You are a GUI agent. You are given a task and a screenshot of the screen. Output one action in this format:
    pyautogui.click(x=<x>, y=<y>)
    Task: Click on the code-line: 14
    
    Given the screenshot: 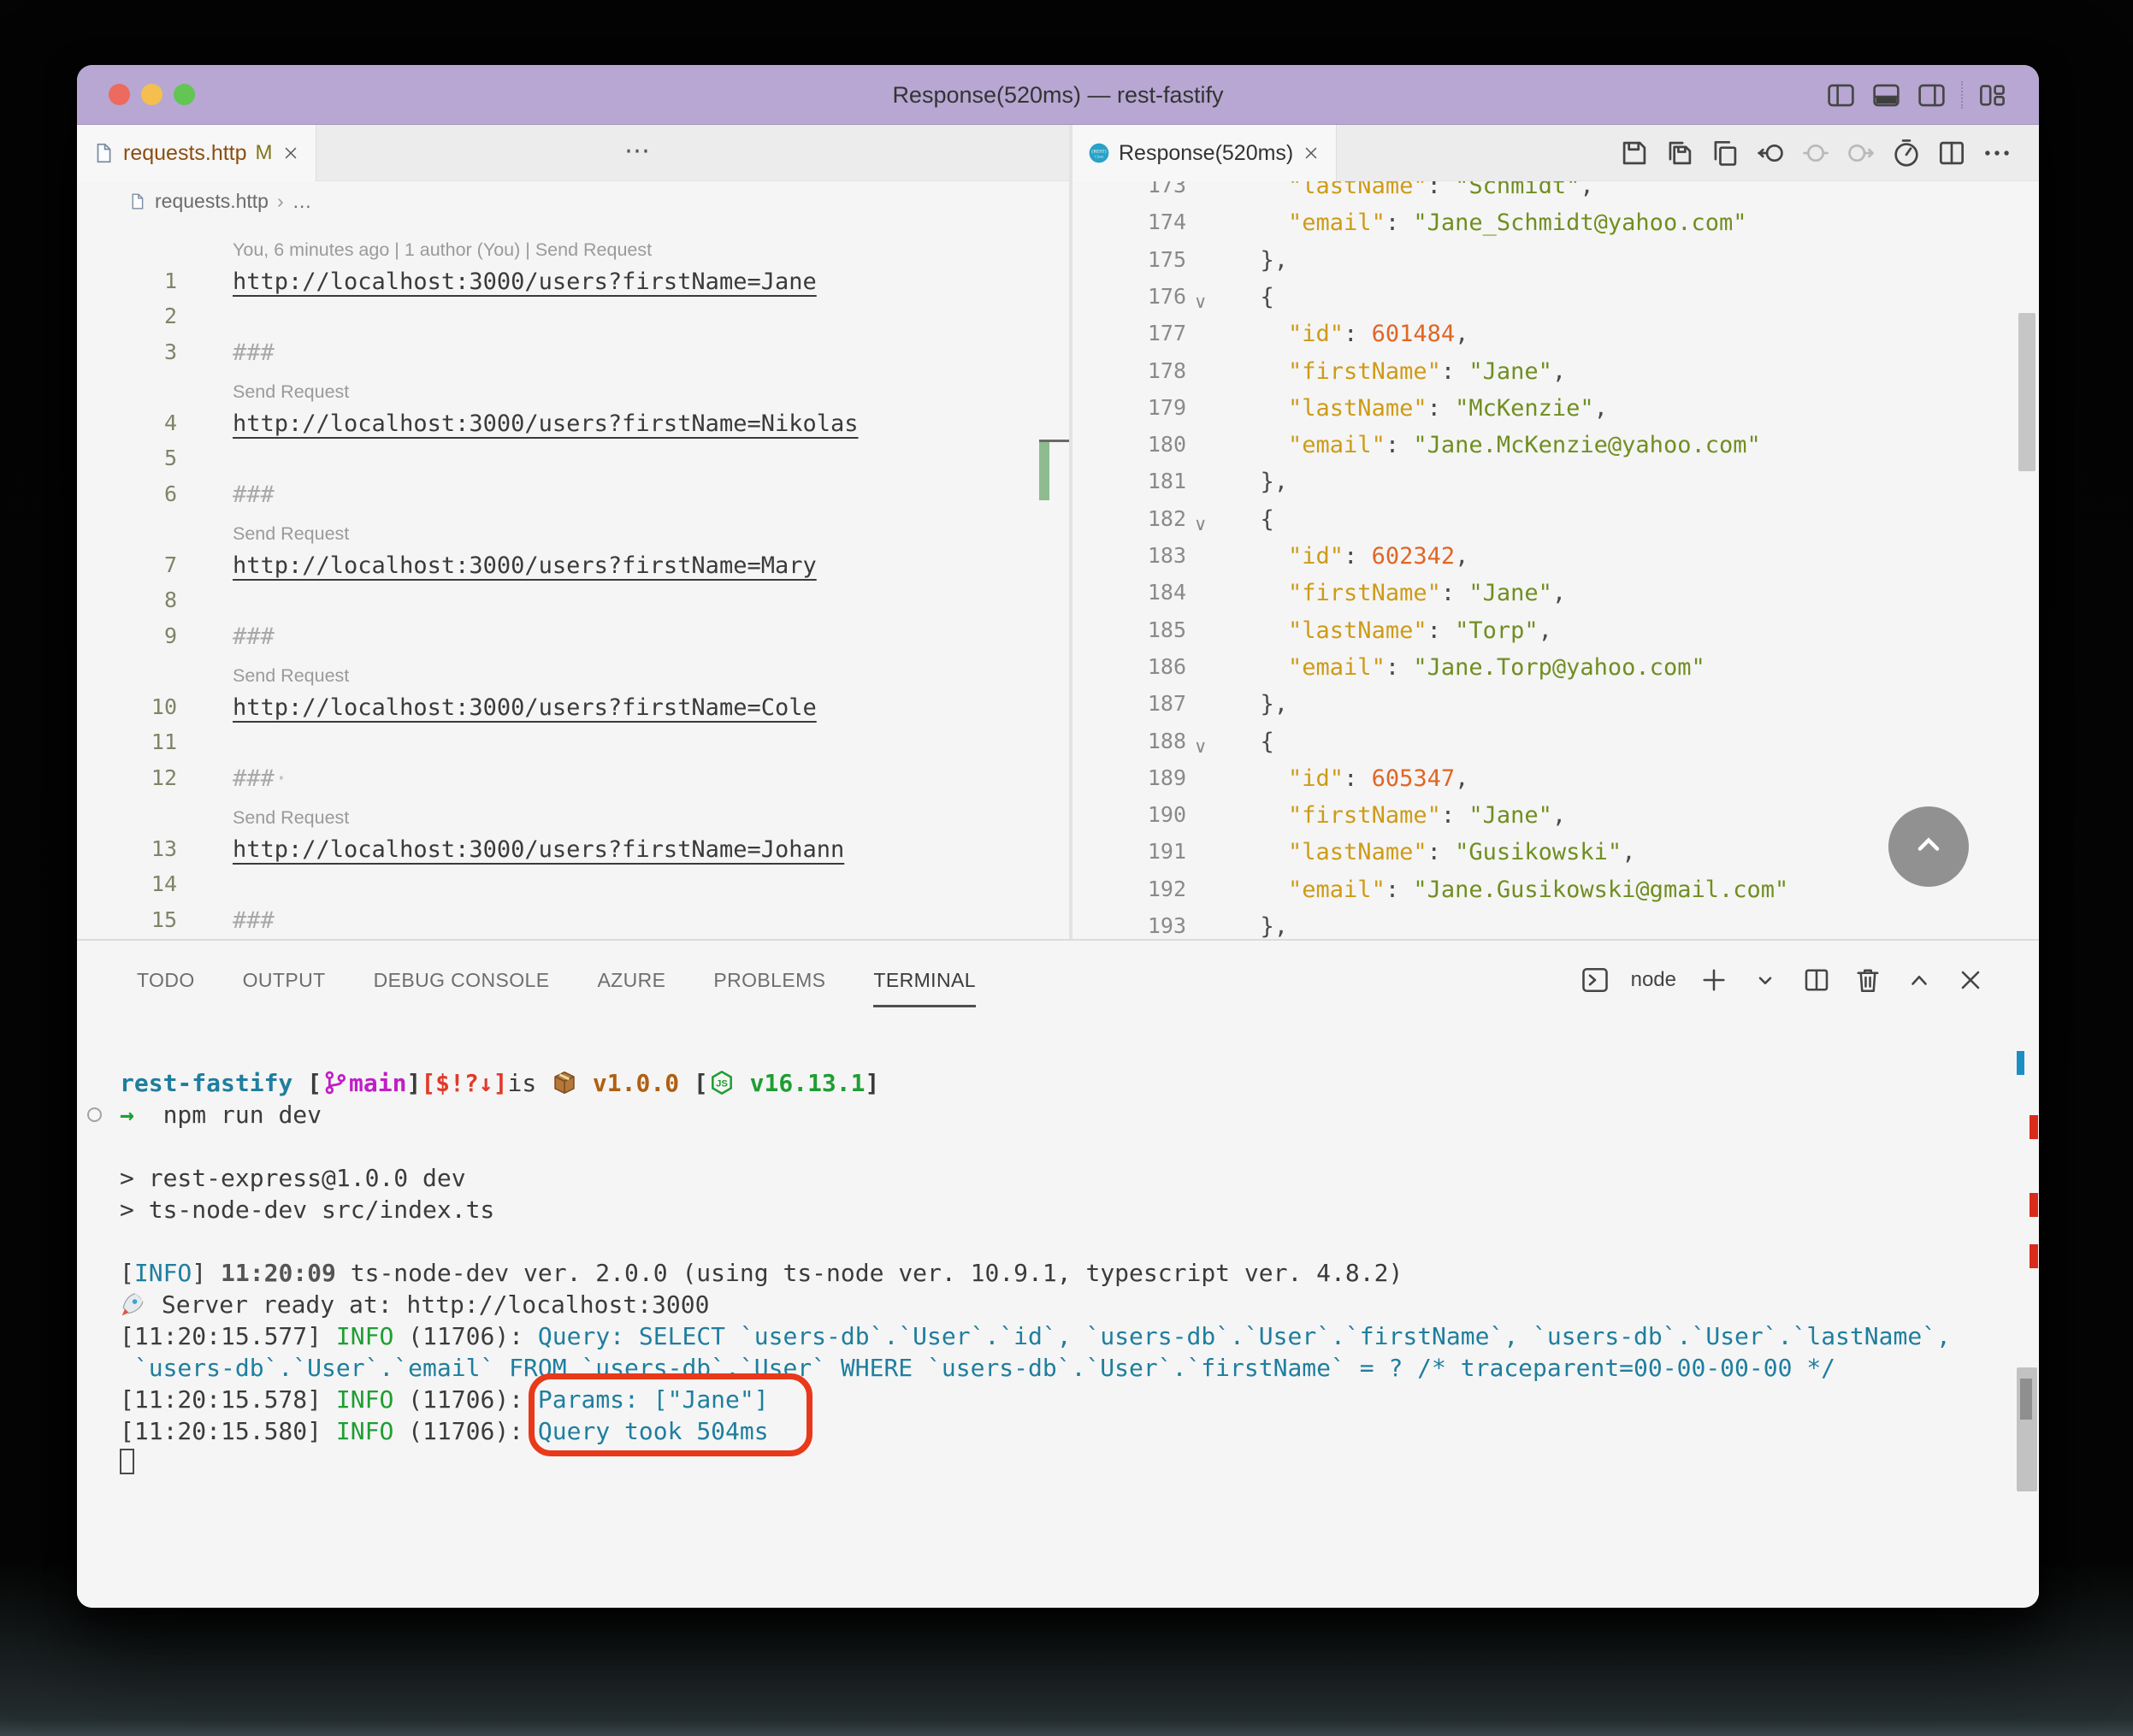 What is the action you would take?
    pyautogui.click(x=573, y=889)
    